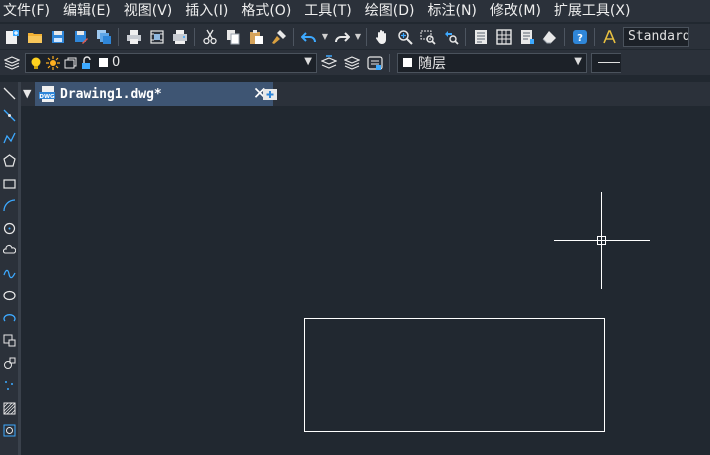 This screenshot has width=710, height=455. I want to click on zoom-realtime-icon, so click(405, 37).